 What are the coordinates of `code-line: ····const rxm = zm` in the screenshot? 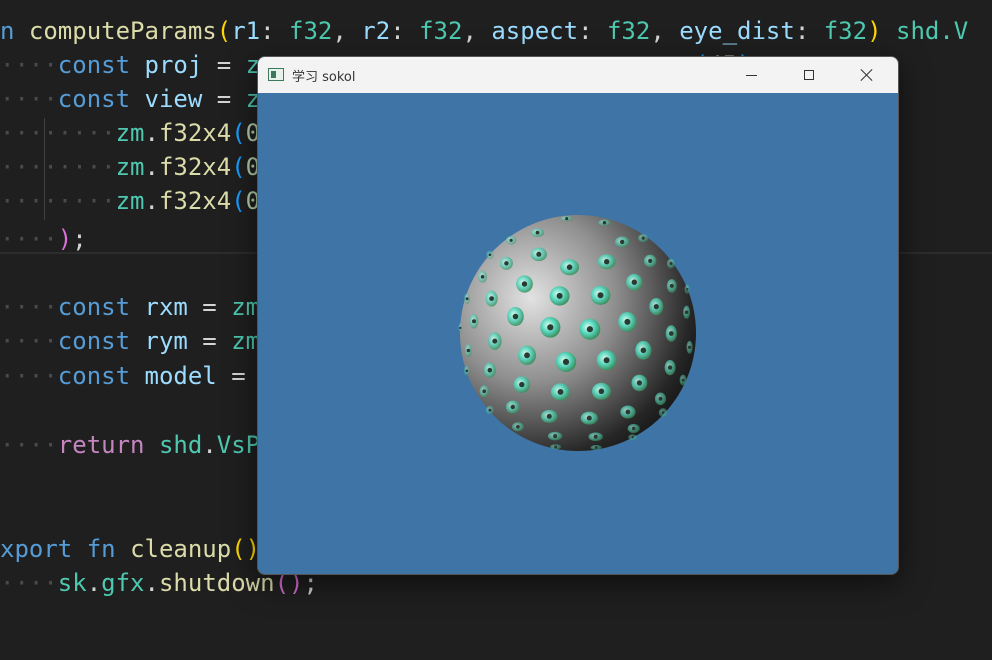 It's located at (130, 307).